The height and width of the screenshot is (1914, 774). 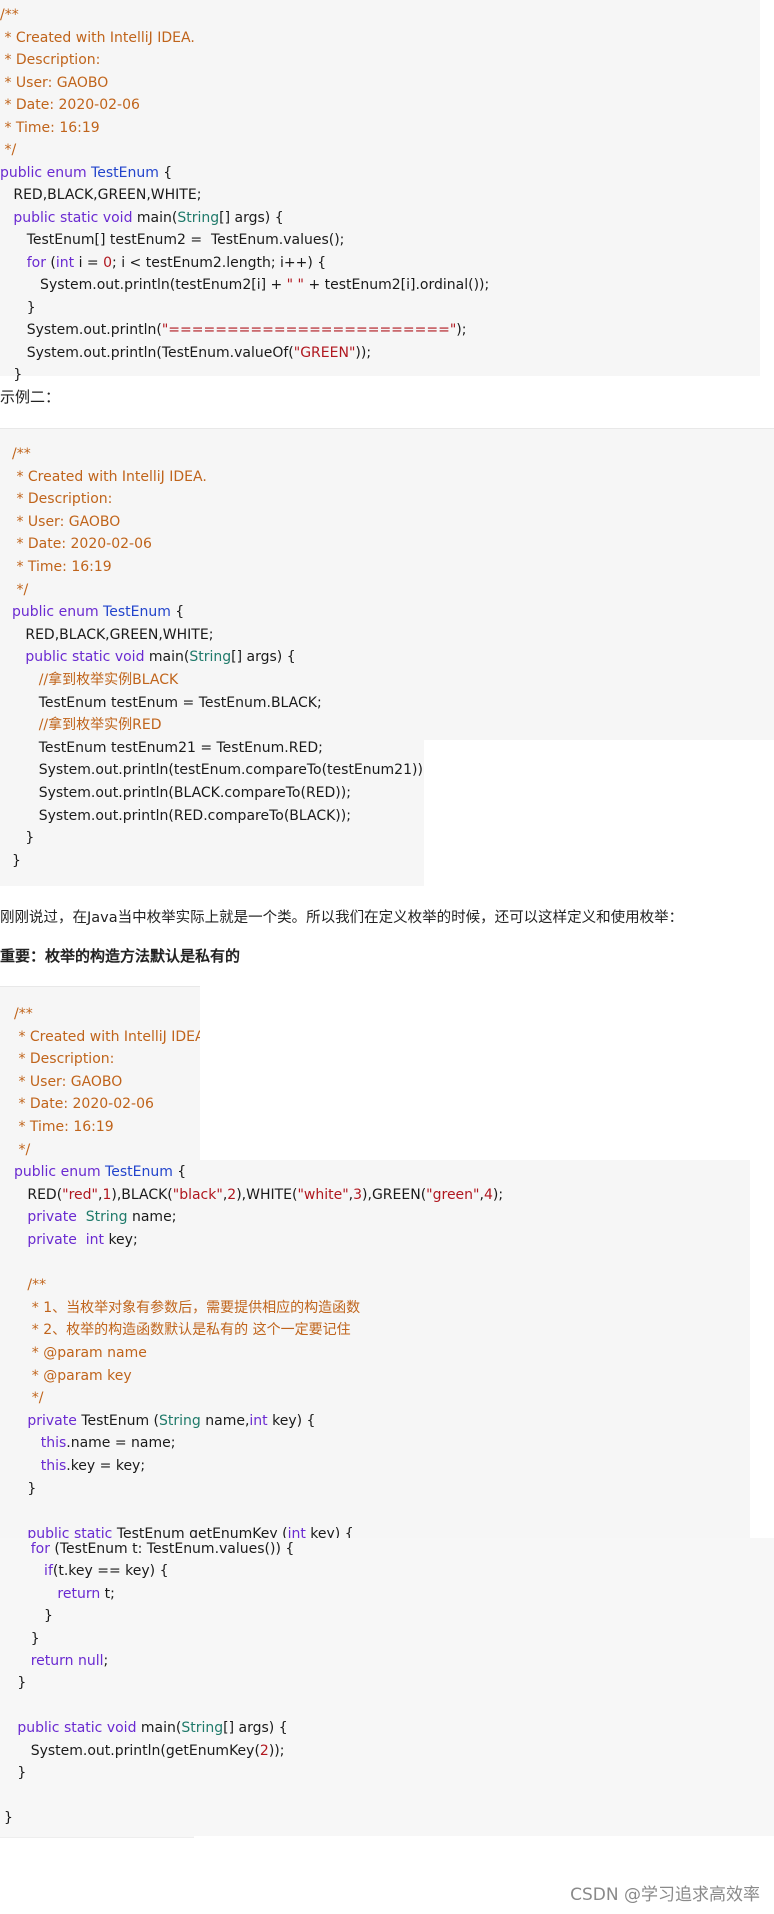 What do you see at coordinates (149, 1549) in the screenshot?
I see `code-line: for (TestEnum t: TestEnum.values()) {` at bounding box center [149, 1549].